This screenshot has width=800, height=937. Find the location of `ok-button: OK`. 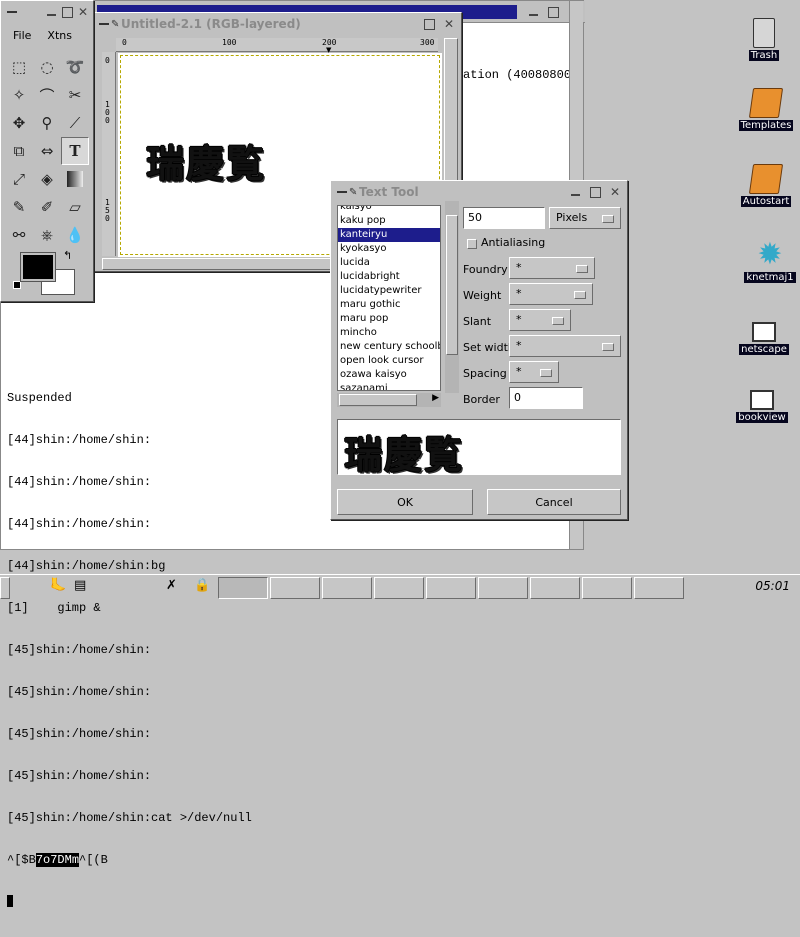

ok-button: OK is located at coordinates (405, 502).